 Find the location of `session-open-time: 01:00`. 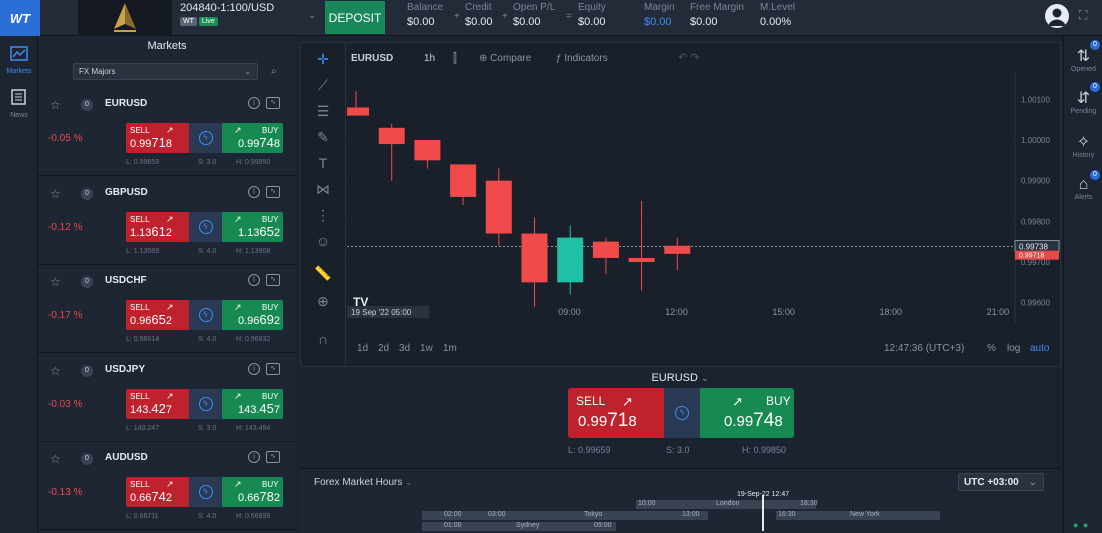

session-open-time: 01:00 is located at coordinates (453, 525).